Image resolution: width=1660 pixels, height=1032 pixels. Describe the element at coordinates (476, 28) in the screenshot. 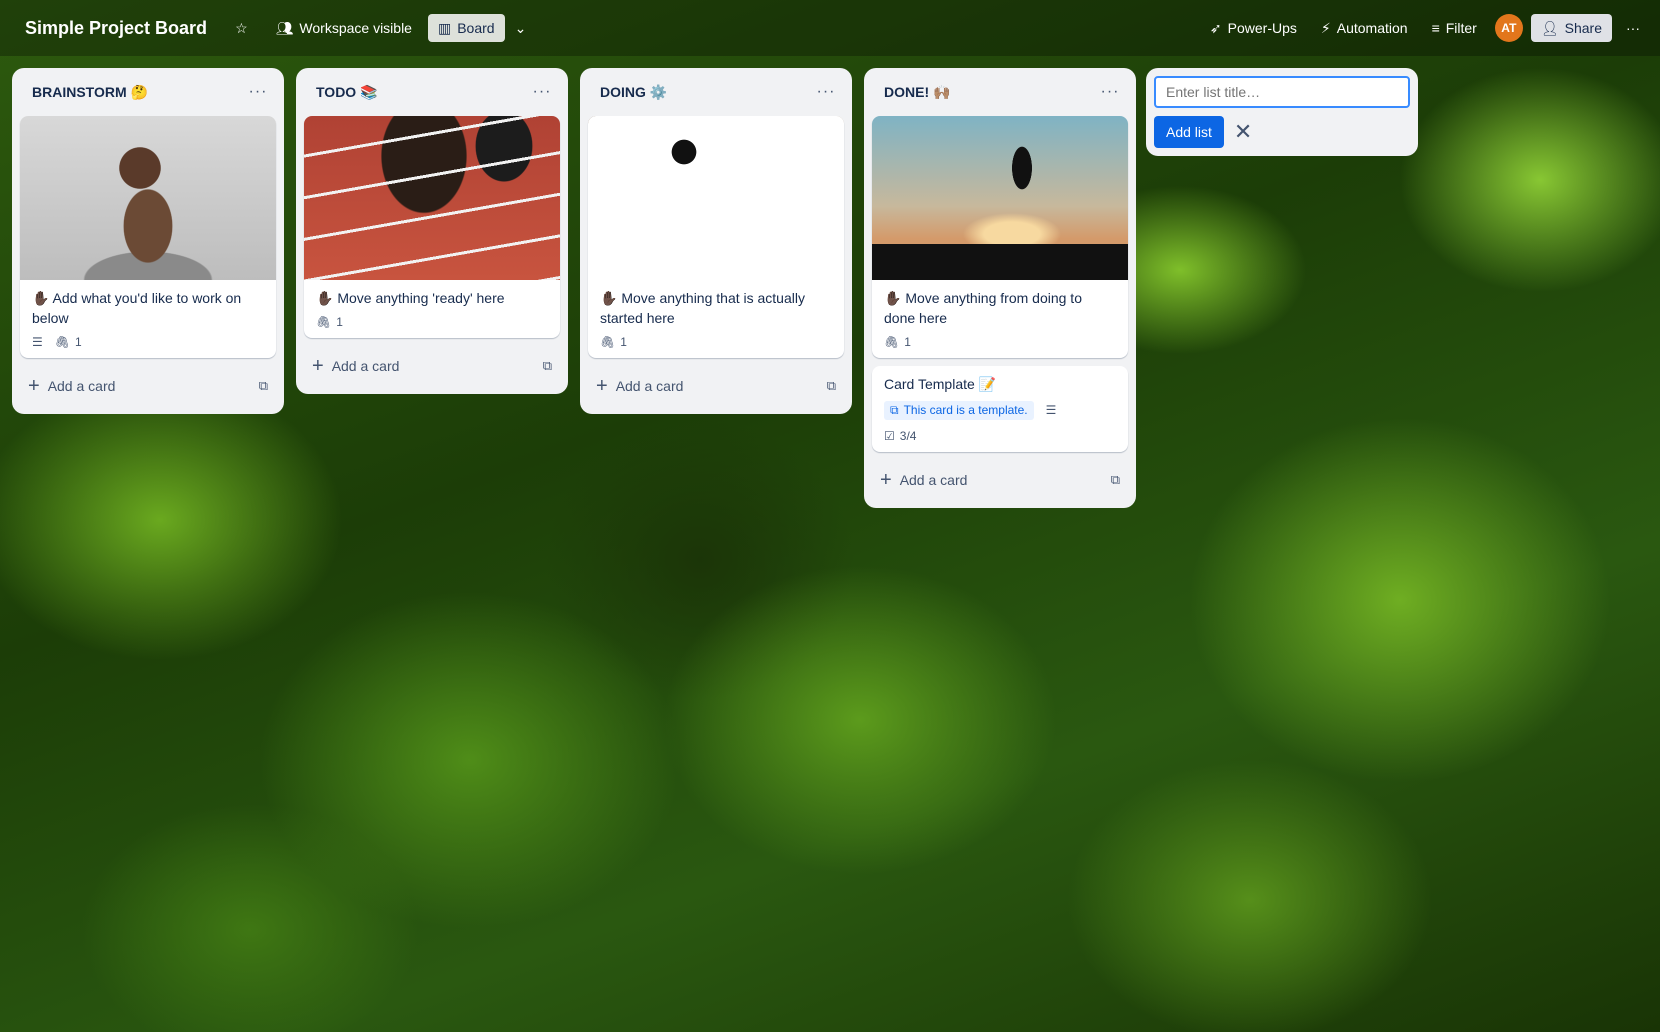

I see `board-view-label: Board` at that location.